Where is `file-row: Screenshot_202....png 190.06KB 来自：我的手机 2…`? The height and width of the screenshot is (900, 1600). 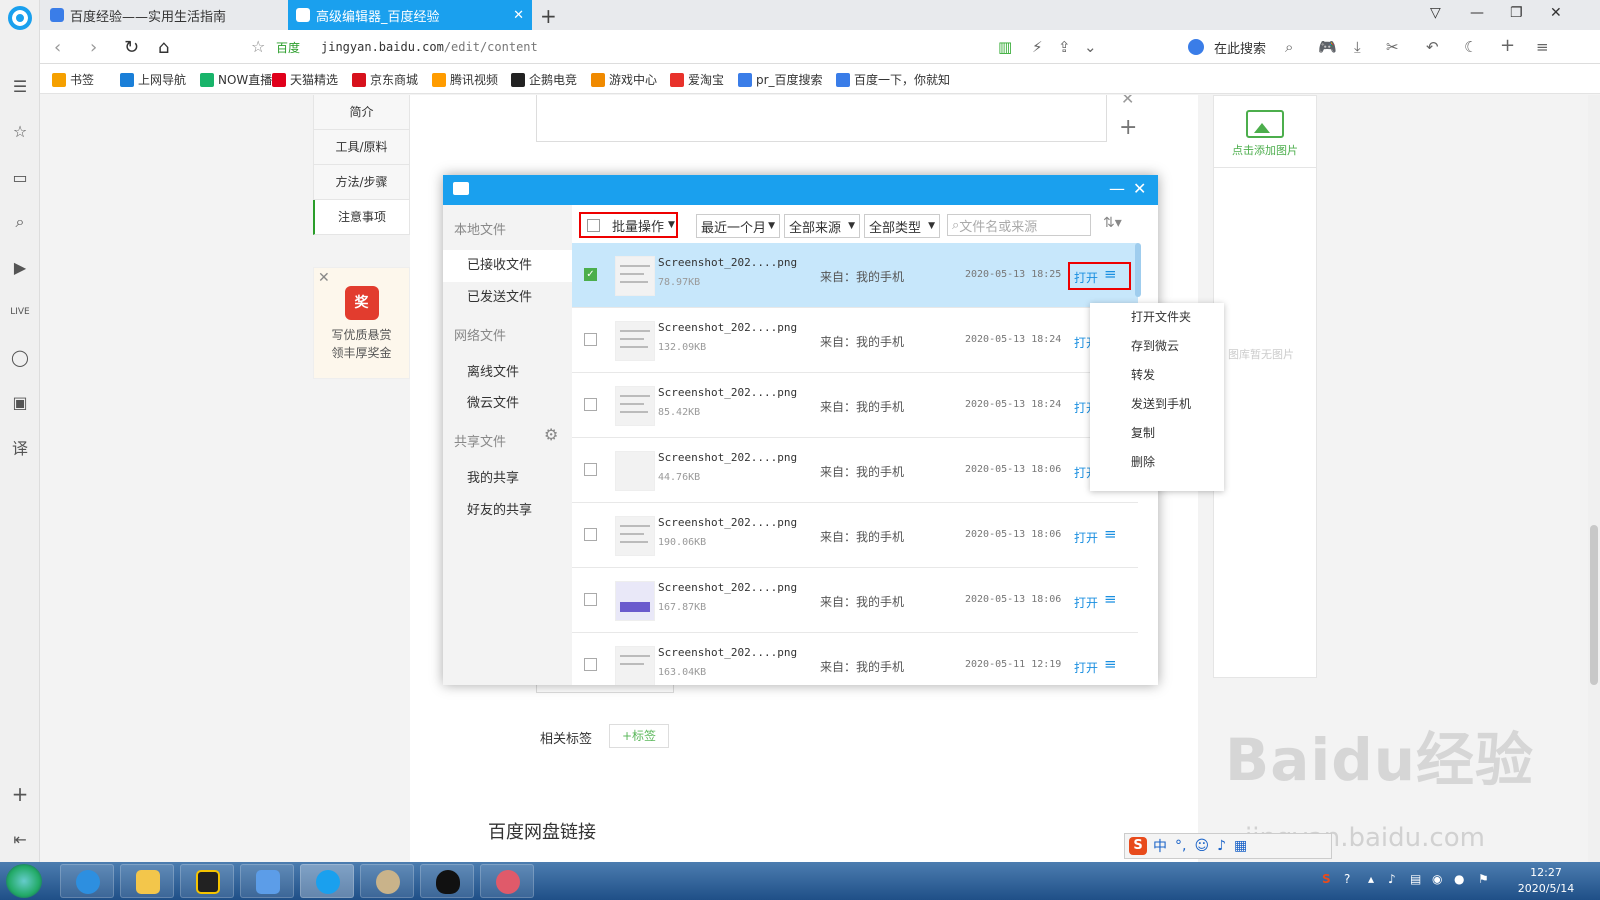
file-row: Screenshot_202....png 190.06KB 来自：我的手机 2… is located at coordinates (855, 535).